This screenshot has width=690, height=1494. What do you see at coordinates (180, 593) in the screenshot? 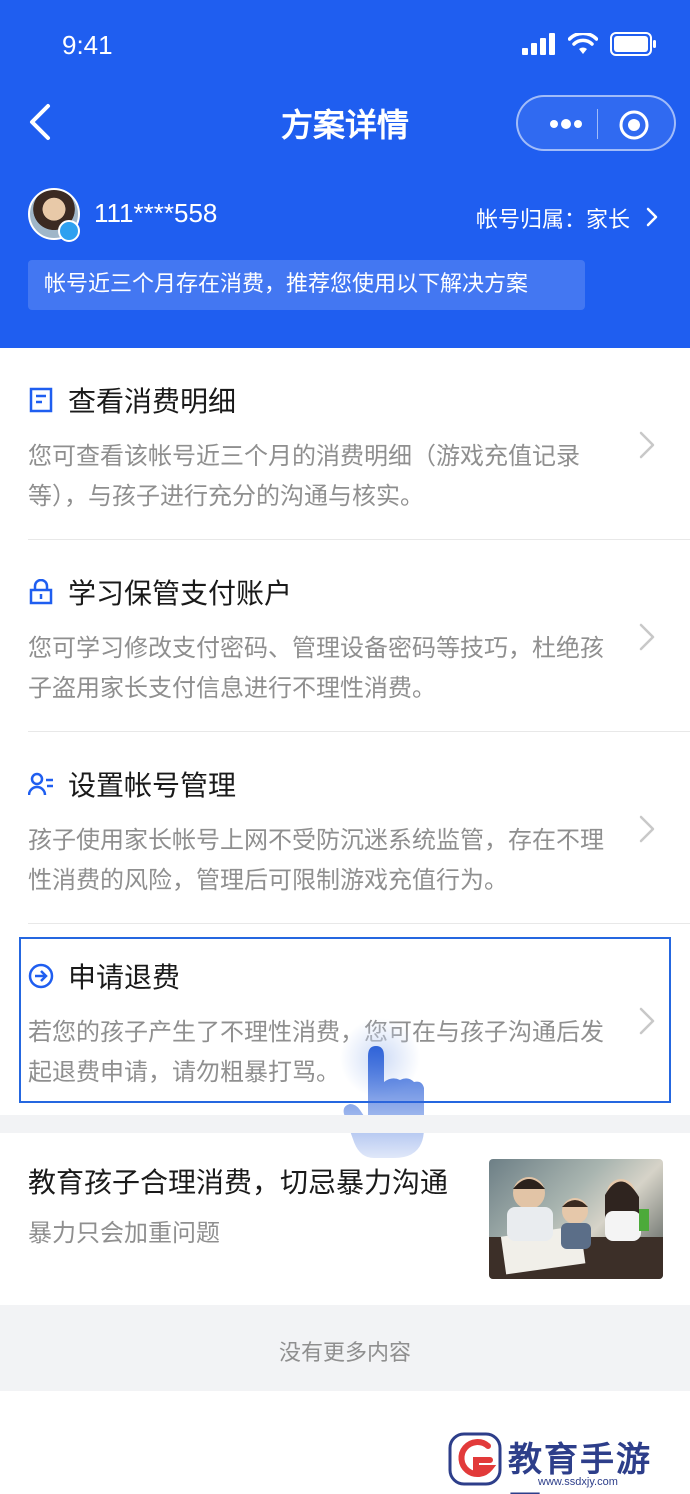
I see `item-title: 学习保管支付账户` at bounding box center [180, 593].